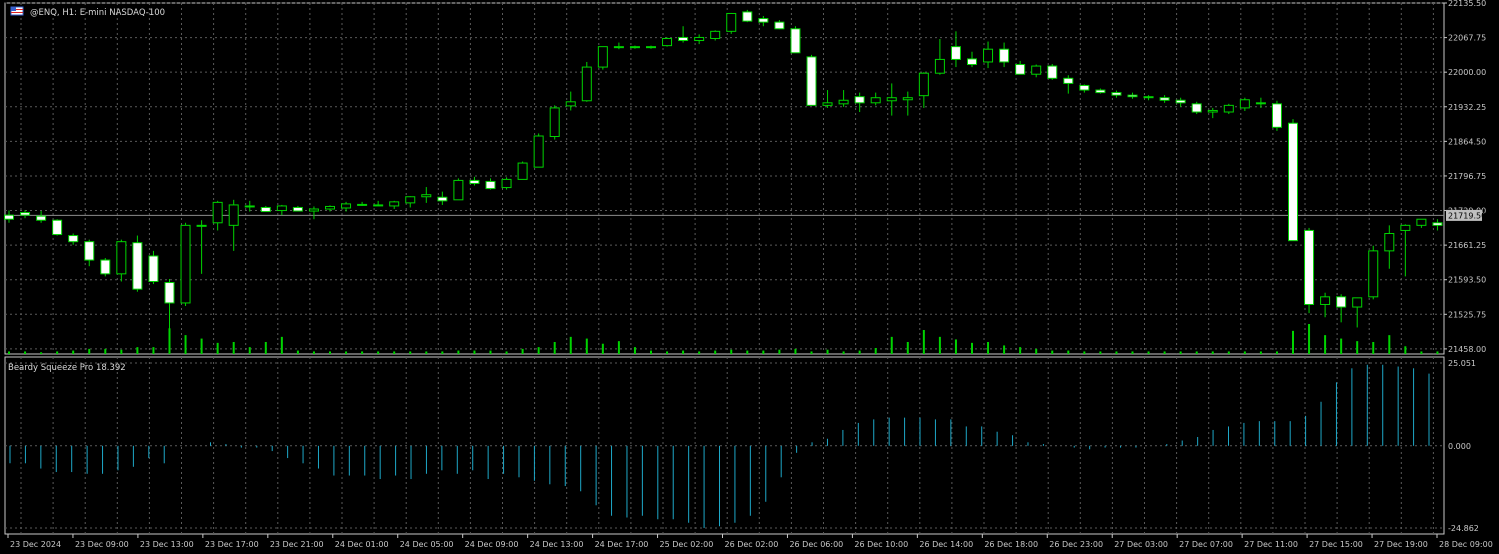  I want to click on time-tick-label: 24 Dec 05:00, so click(427, 544).